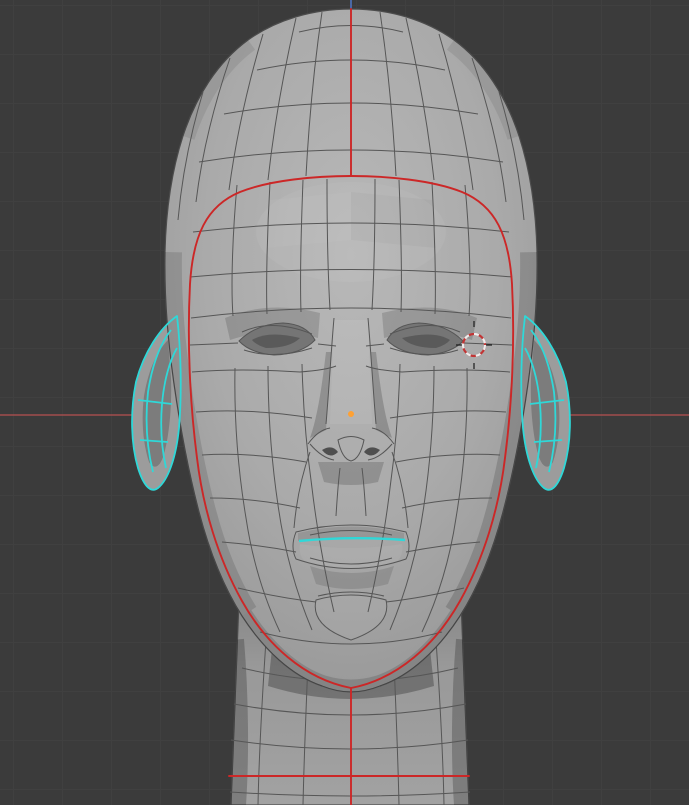 The image size is (689, 805). What do you see at coordinates (351, 372) in the screenshot?
I see `nose-bridge-highlight` at bounding box center [351, 372].